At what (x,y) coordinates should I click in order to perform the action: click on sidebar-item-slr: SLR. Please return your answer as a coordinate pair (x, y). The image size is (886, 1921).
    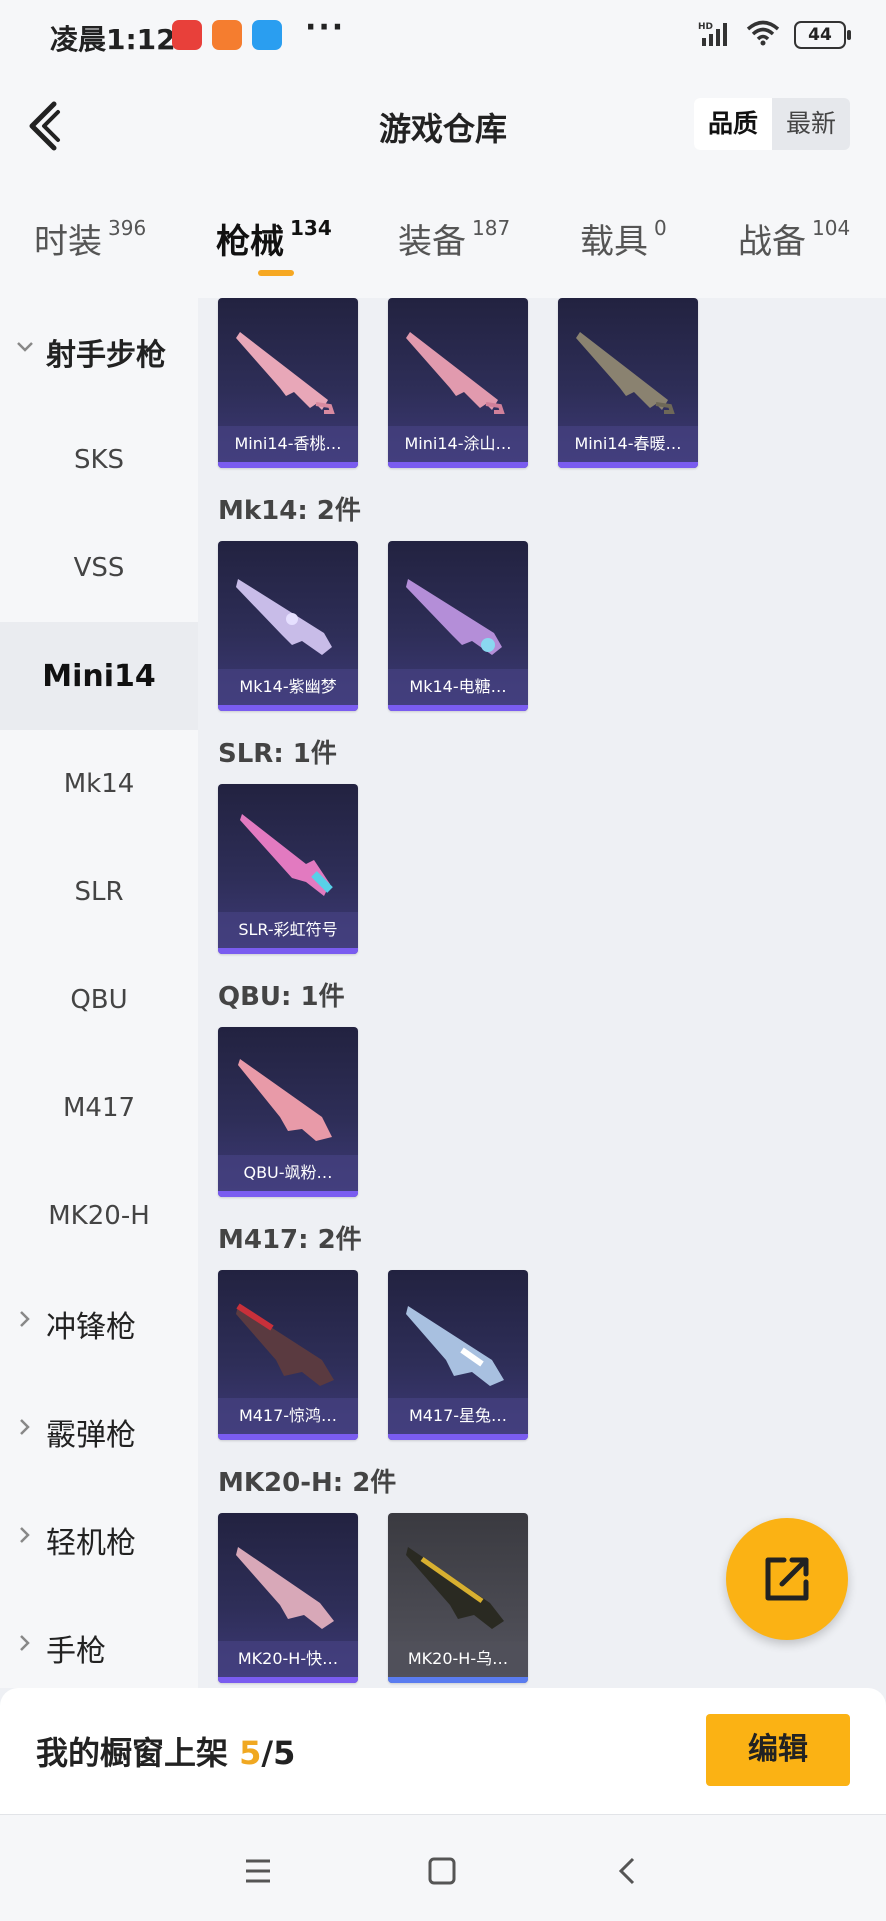
    Looking at the image, I should click on (99, 892).